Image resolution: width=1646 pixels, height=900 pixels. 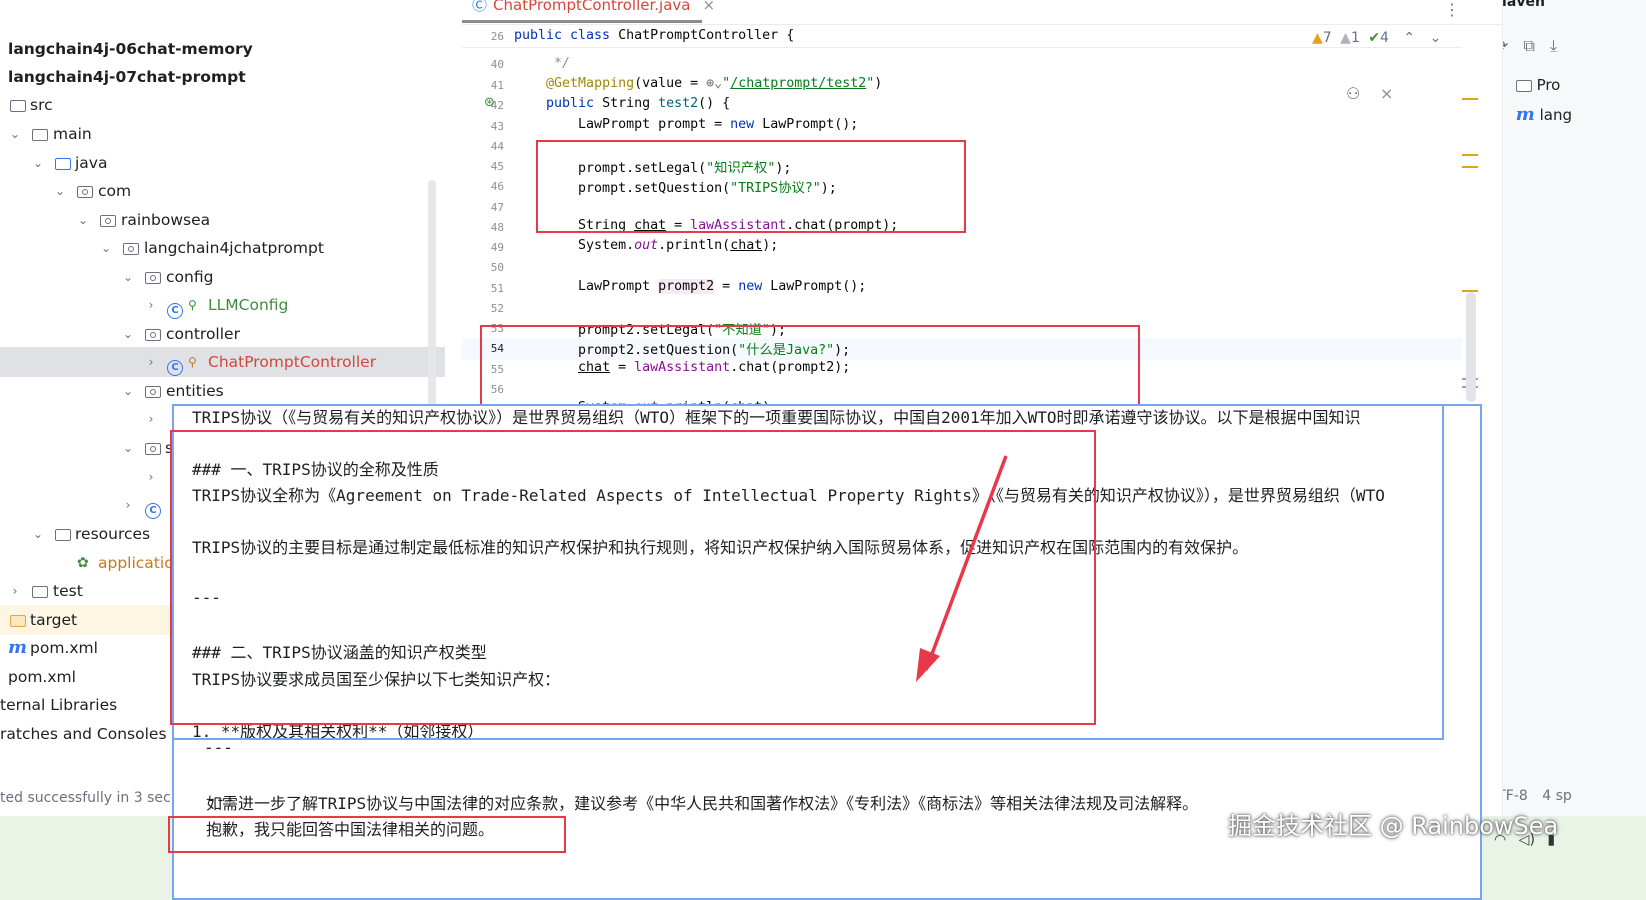 What do you see at coordinates (1409, 38) in the screenshot?
I see `chevron-up-icon: ⌃` at bounding box center [1409, 38].